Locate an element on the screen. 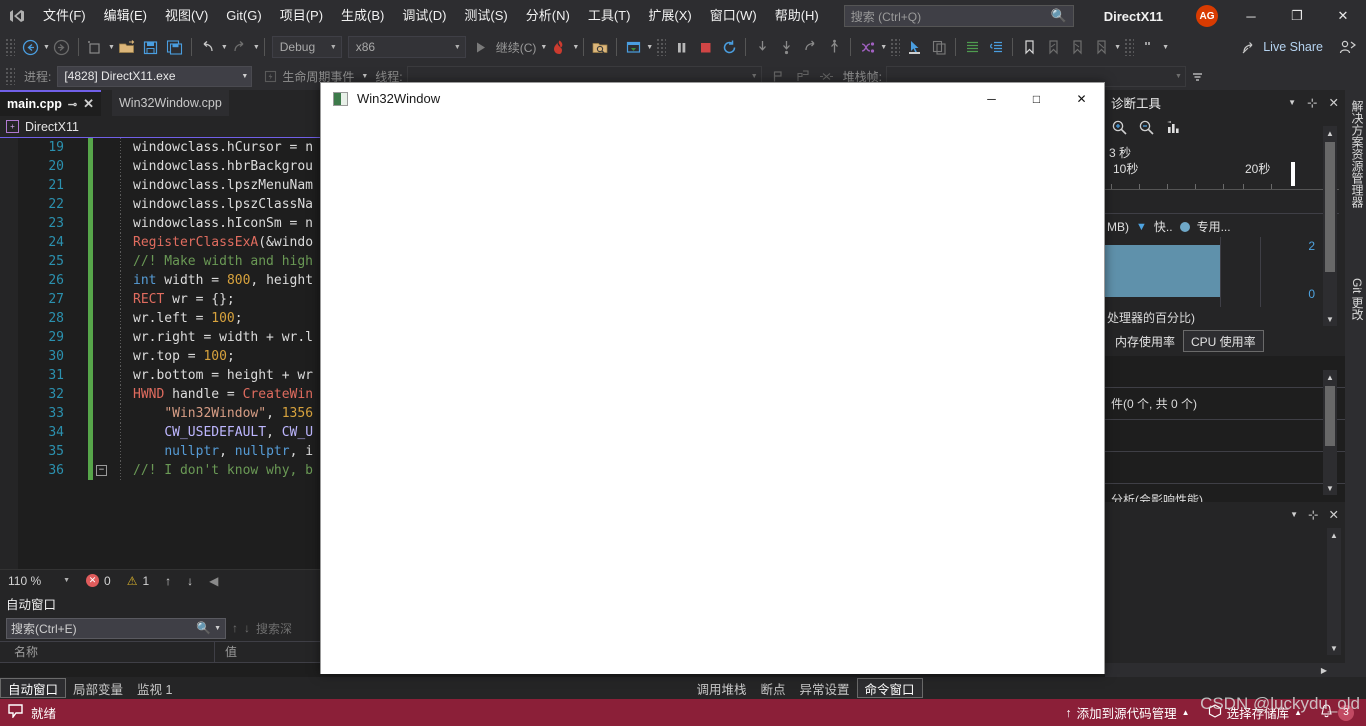  chart-icon is located at coordinates (1173, 129).